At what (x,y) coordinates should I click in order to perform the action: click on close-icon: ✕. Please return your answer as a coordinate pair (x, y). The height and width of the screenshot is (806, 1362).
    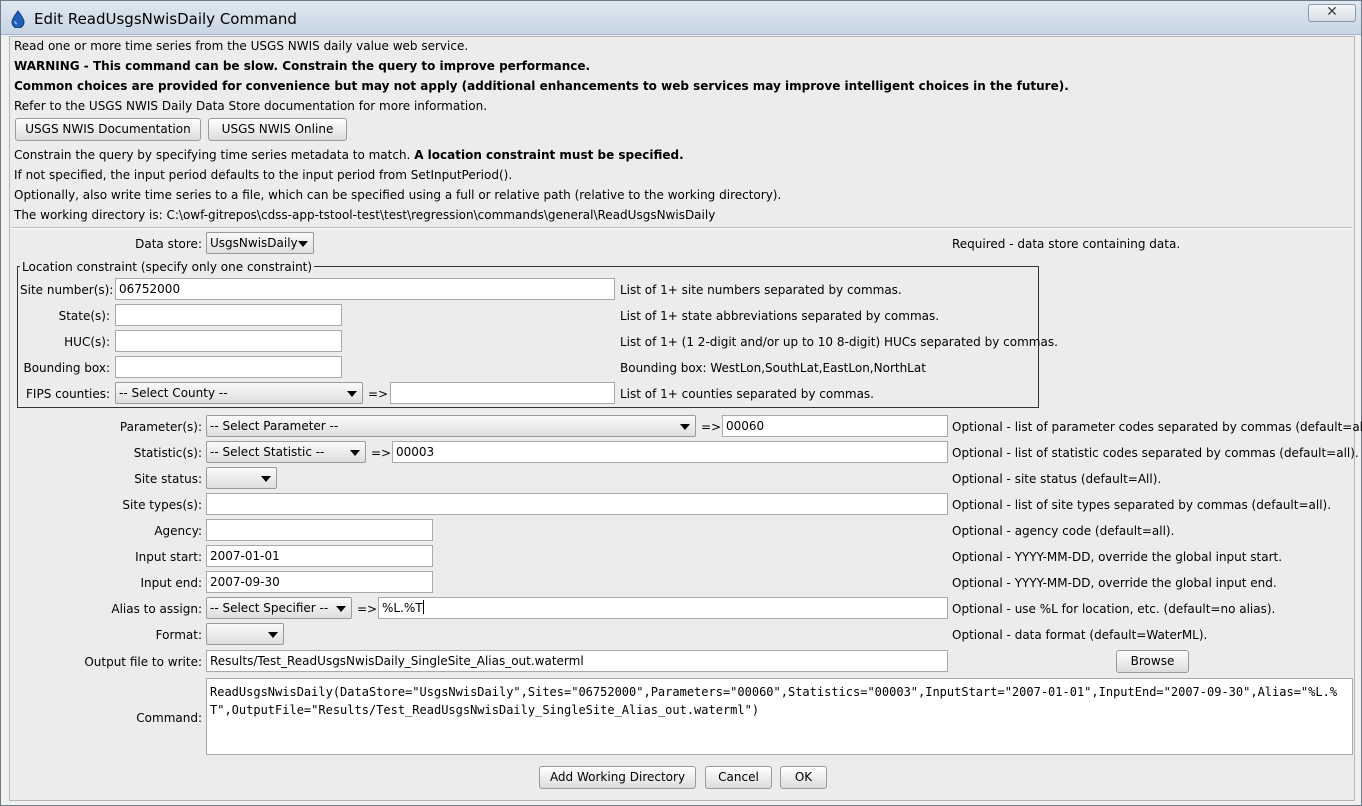
    Looking at the image, I should click on (1332, 12).